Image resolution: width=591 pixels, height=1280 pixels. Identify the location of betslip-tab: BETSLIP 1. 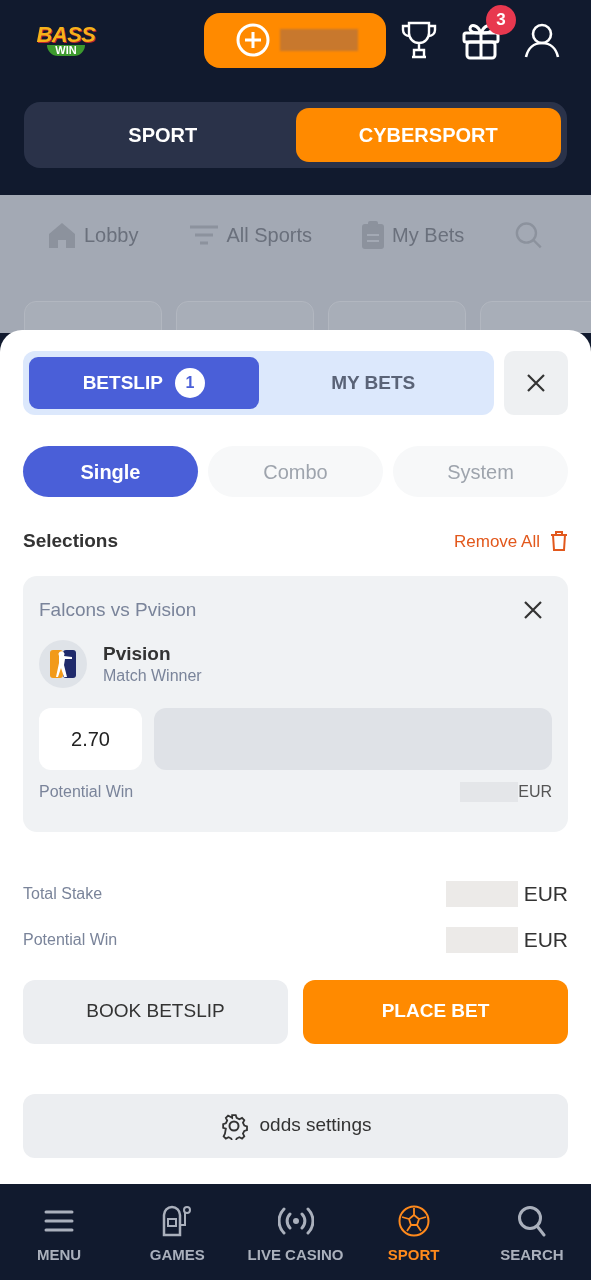
(144, 383).